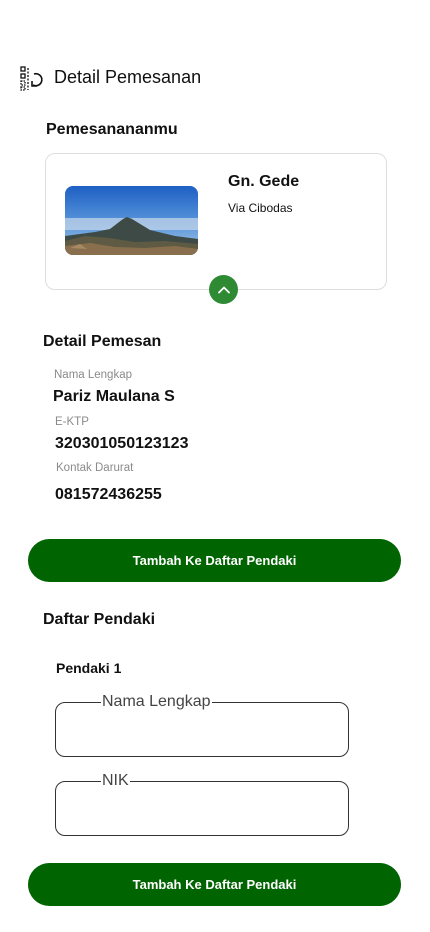 The image size is (430, 932). I want to click on climber-label: Pendaki 1, so click(89, 668).